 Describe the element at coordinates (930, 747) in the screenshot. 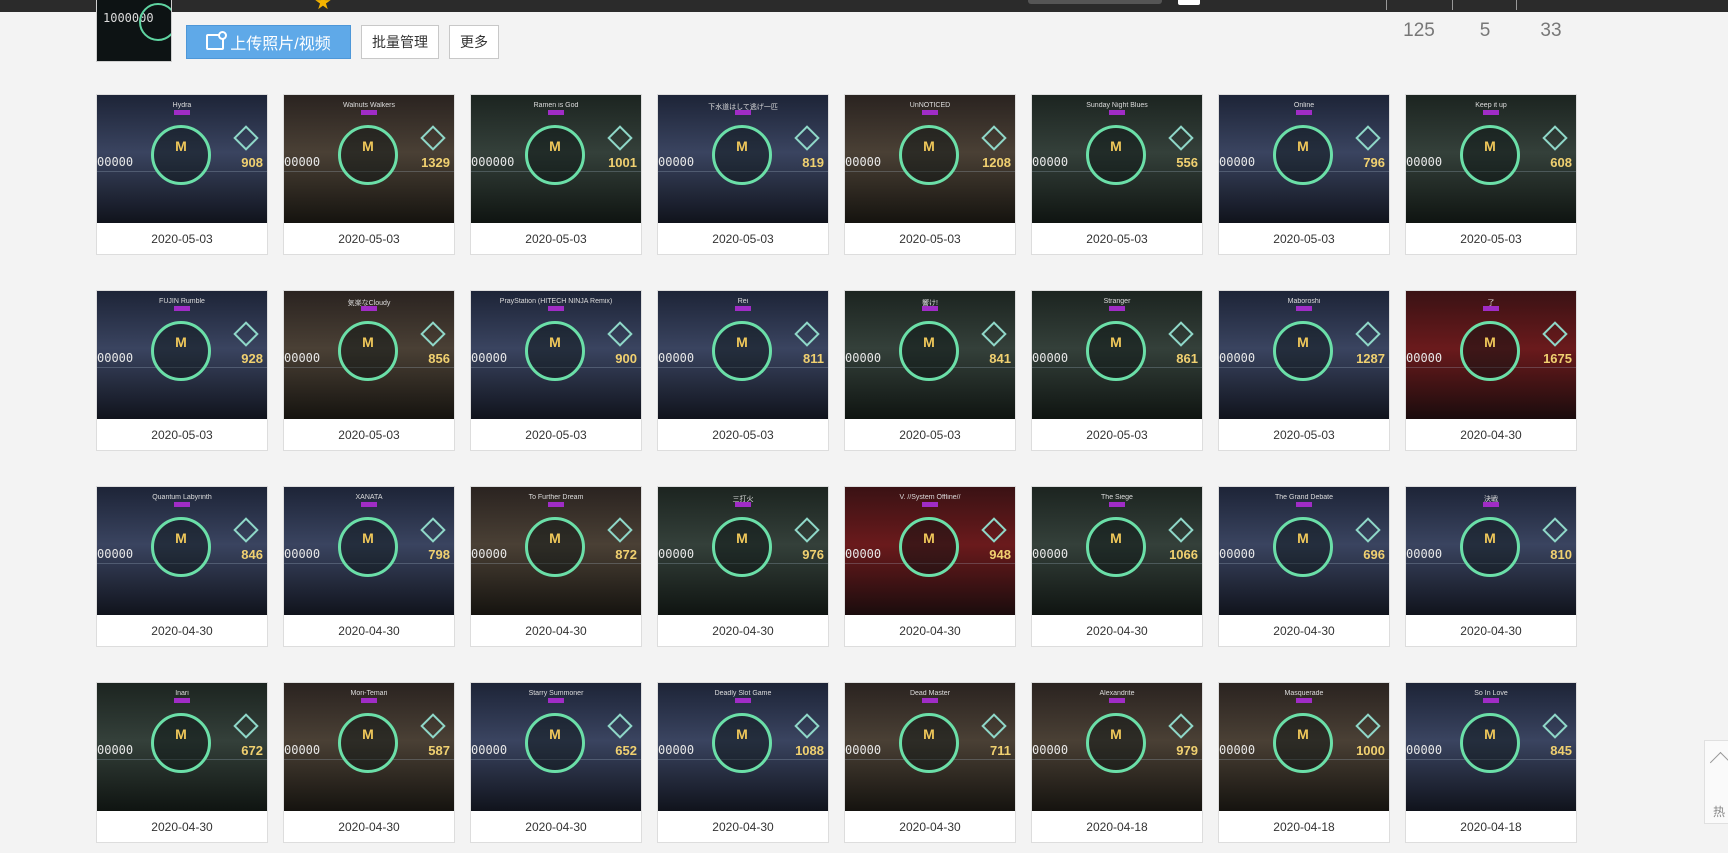

I see `result-screenshot: Dead Master 00000 M 711` at that location.